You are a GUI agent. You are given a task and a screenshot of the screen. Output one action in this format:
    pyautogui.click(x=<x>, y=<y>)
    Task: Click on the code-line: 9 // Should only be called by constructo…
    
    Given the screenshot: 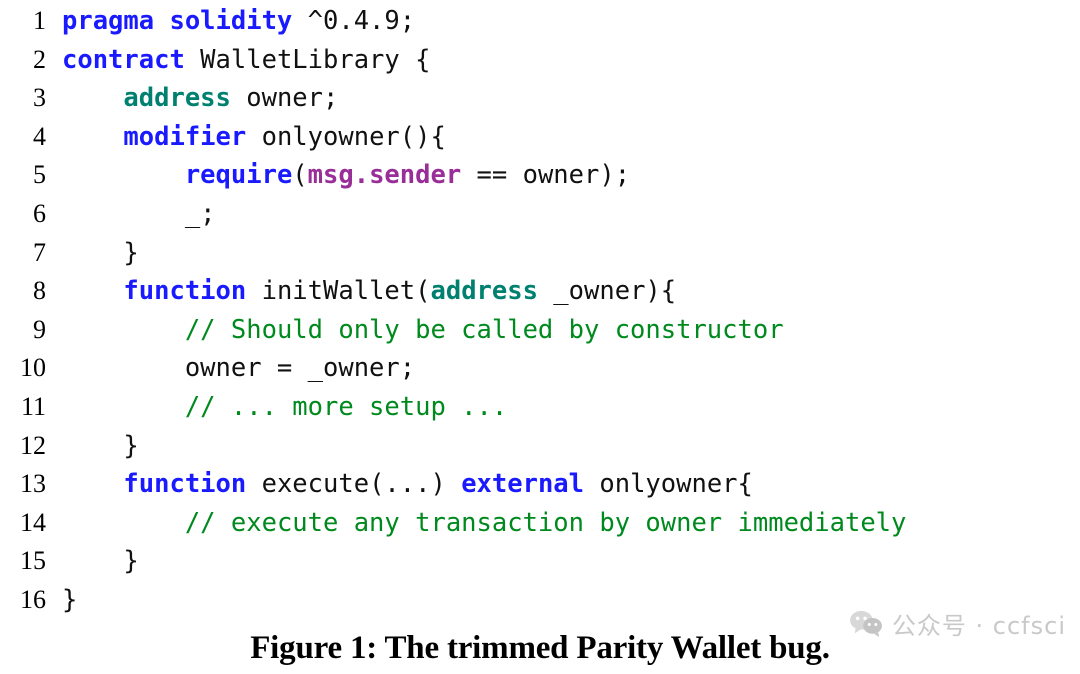 What is the action you would take?
    pyautogui.click(x=540, y=330)
    